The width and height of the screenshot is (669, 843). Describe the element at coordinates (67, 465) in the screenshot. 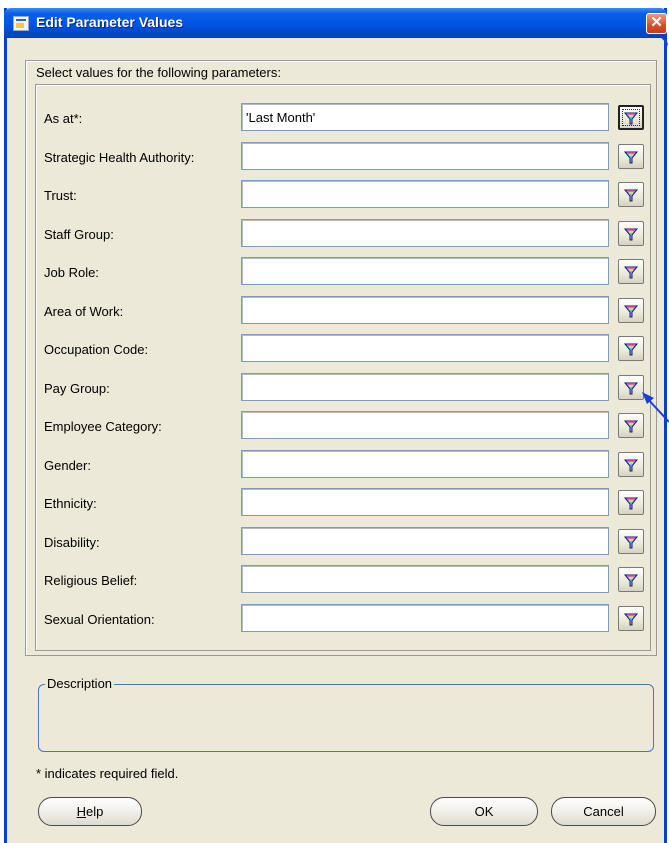

I see `parameter-label: Gender:` at that location.